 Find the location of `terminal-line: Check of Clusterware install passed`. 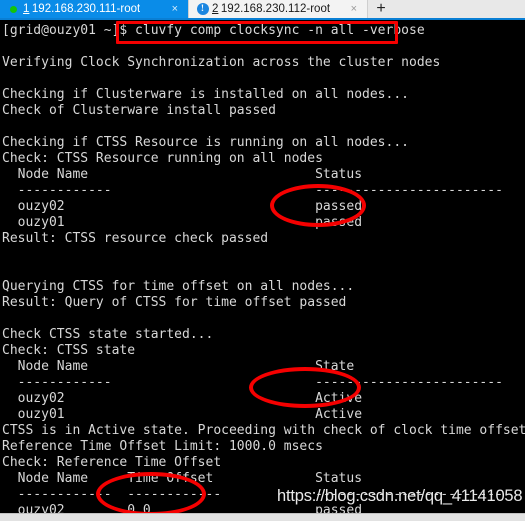

terminal-line: Check of Clusterware install passed is located at coordinates (139, 110).